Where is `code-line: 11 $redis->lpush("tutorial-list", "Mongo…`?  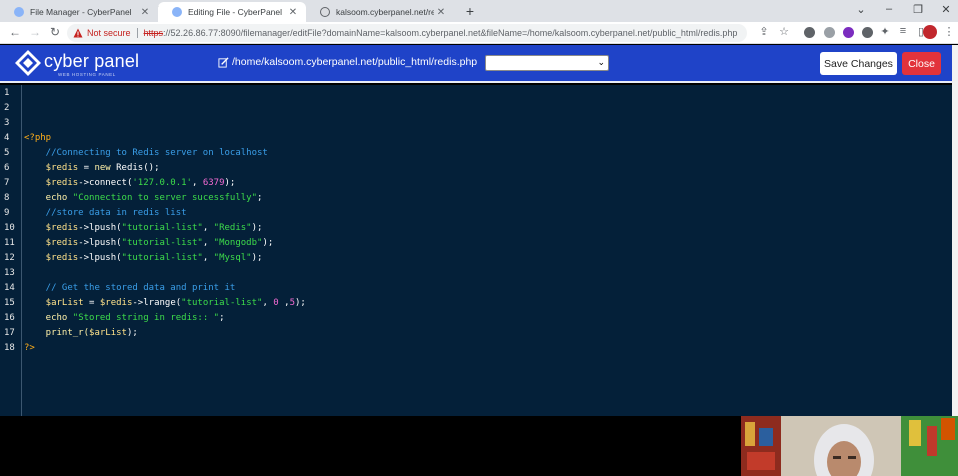 code-line: 11 $redis->lpush("tutorial-list", "Mongo… is located at coordinates (470, 243).